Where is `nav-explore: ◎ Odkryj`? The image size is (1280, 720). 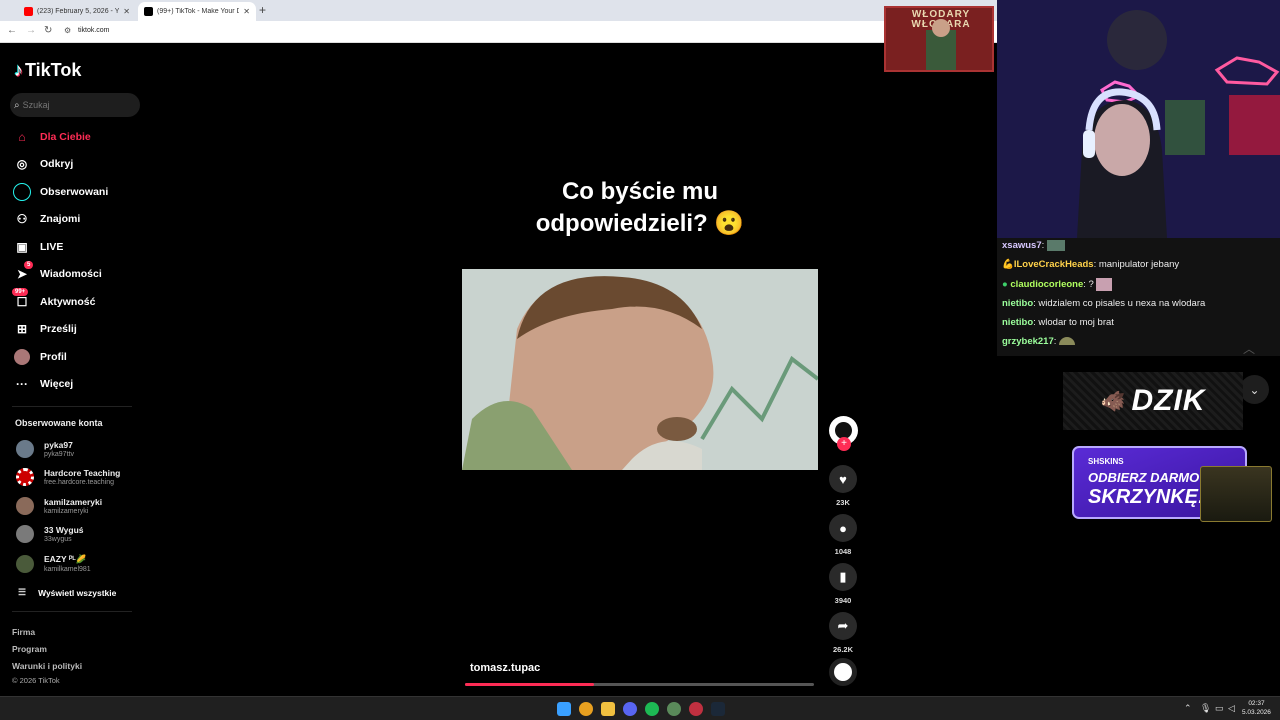
nav-explore: ◎ Odkryj is located at coordinates (43, 164).